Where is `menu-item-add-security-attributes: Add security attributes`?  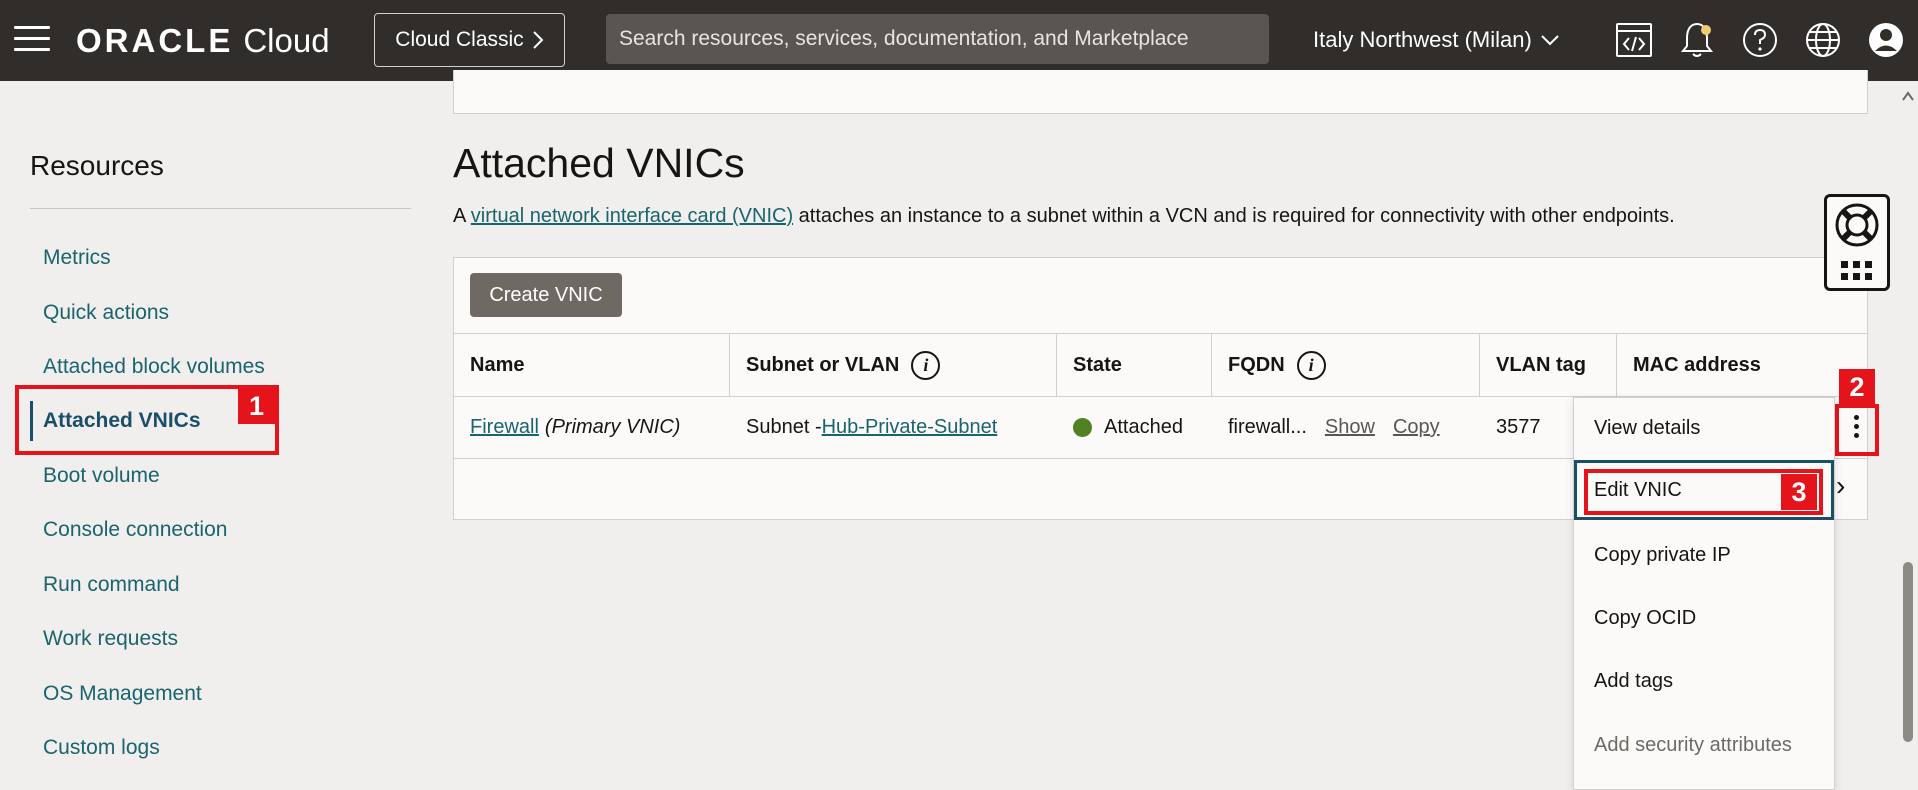
menu-item-add-security-attributes: Add security attributes is located at coordinates (1693, 744).